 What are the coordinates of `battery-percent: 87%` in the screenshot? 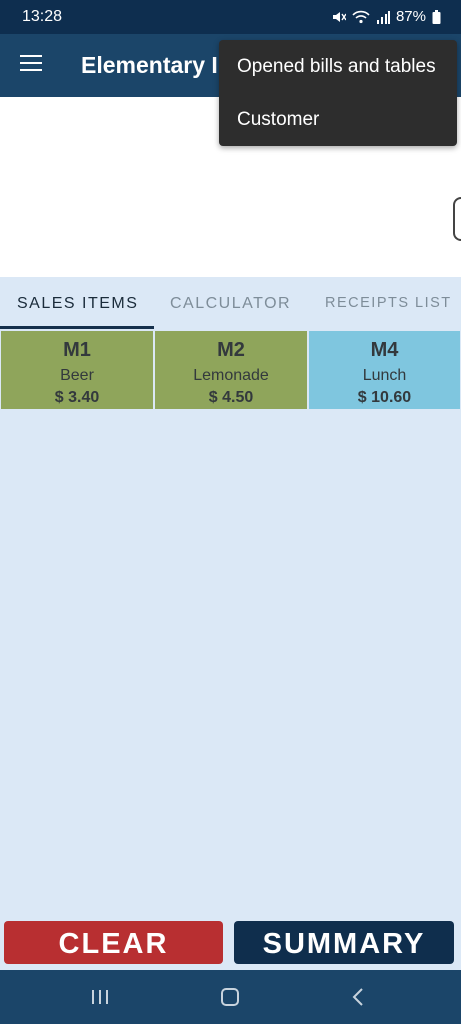 It's located at (410, 16).